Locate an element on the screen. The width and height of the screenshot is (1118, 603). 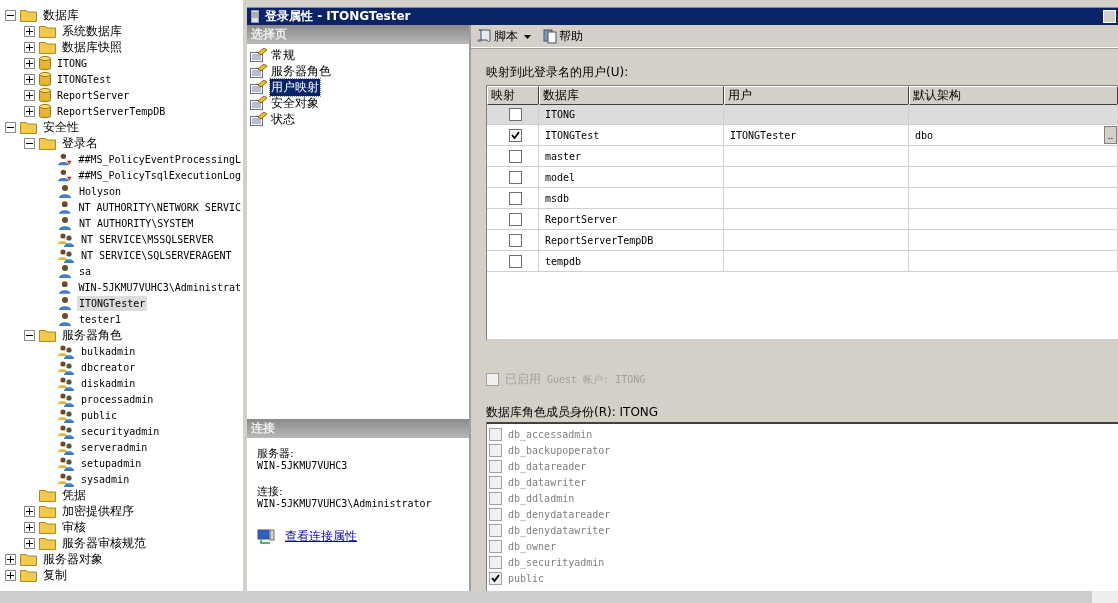
page-item: 服务器角色 is located at coordinates (301, 71).